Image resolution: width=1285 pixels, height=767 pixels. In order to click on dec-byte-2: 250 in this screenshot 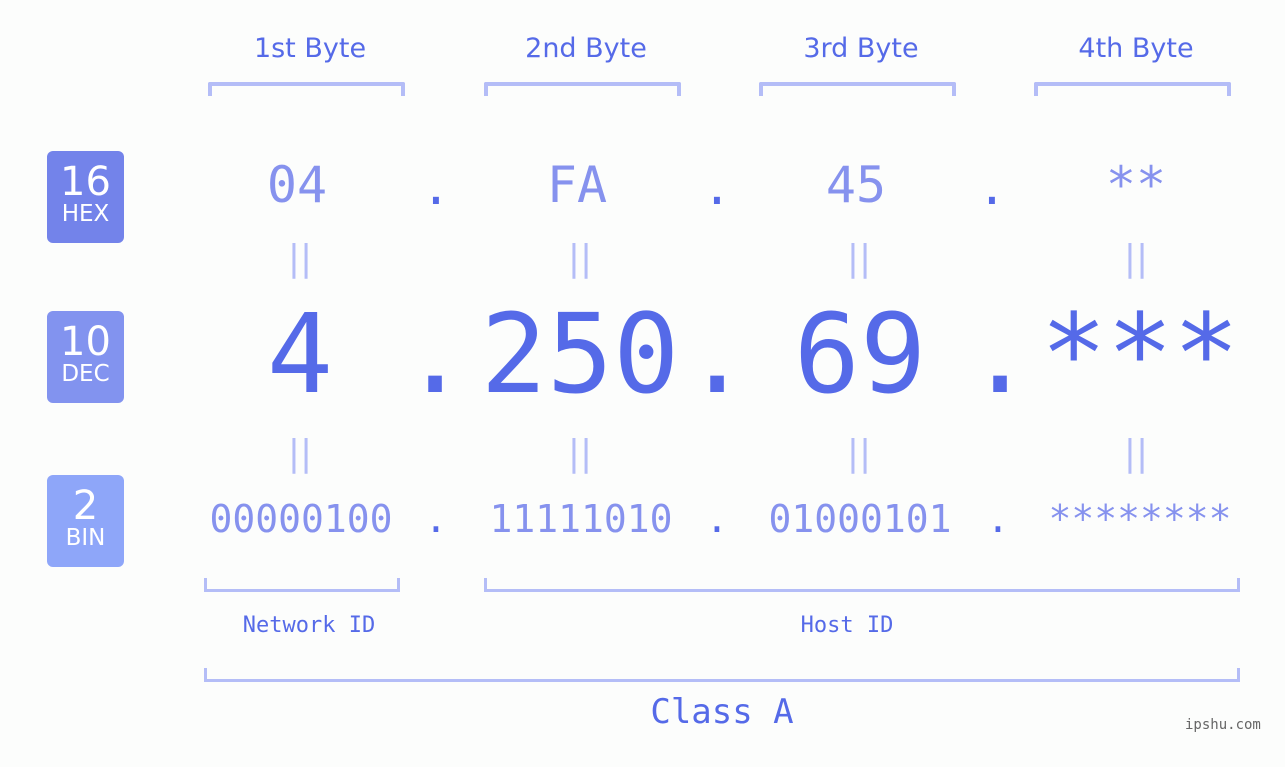, I will do `click(580, 354)`.